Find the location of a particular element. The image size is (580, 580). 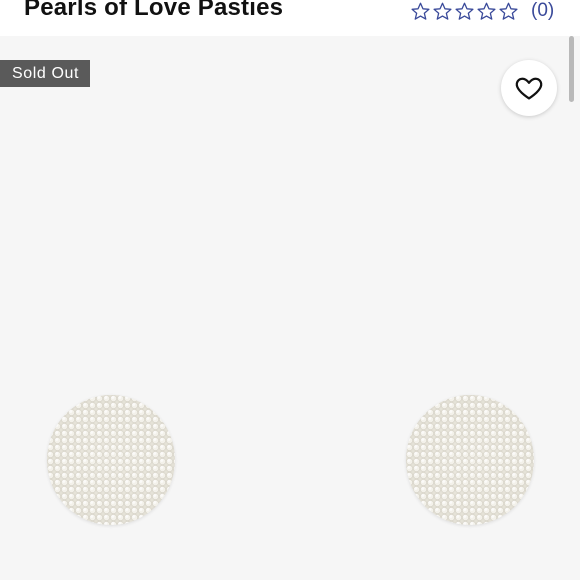

review-count: (0) is located at coordinates (542, 11).